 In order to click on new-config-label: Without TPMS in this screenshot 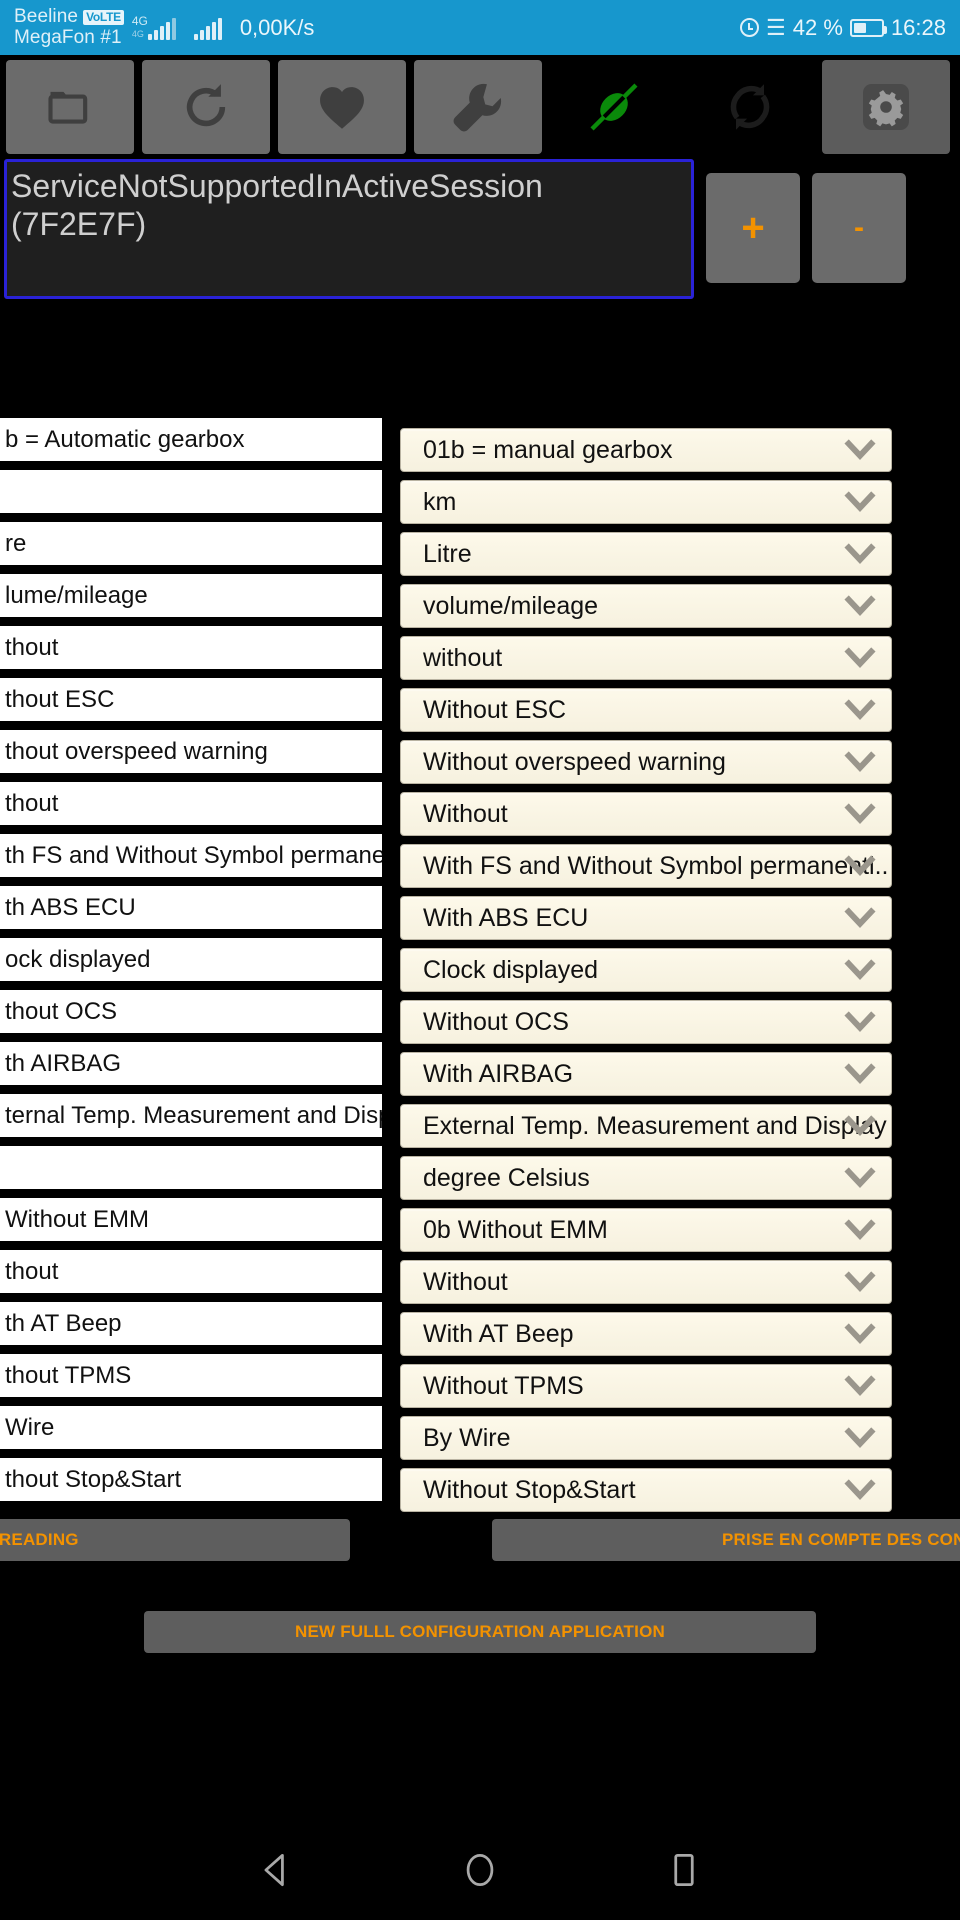, I will do `click(503, 1385)`.